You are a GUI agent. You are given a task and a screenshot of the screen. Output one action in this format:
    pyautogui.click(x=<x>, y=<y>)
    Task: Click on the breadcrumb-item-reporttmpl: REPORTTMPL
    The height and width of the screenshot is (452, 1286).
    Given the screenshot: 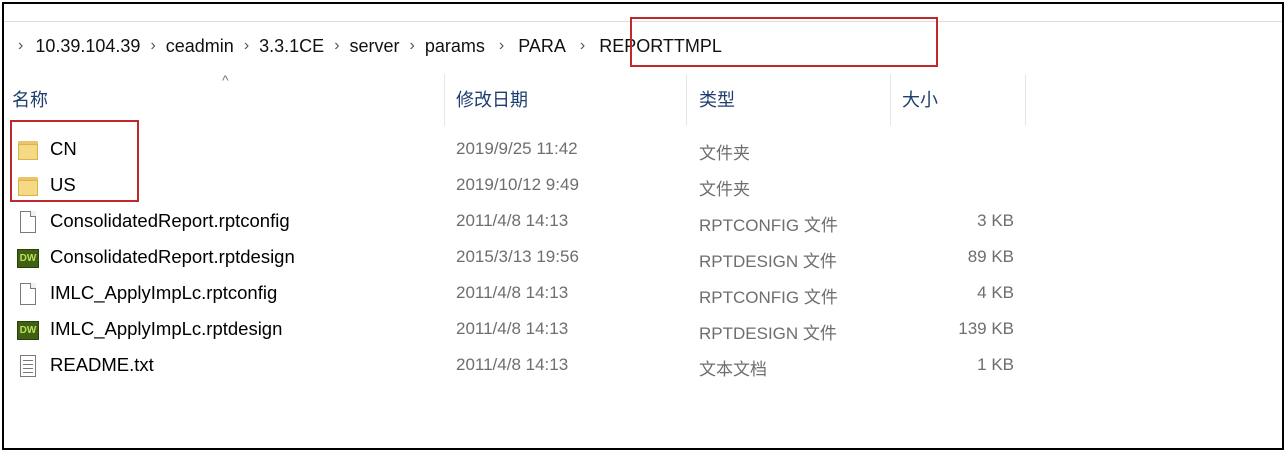 What is the action you would take?
    pyautogui.click(x=660, y=46)
    